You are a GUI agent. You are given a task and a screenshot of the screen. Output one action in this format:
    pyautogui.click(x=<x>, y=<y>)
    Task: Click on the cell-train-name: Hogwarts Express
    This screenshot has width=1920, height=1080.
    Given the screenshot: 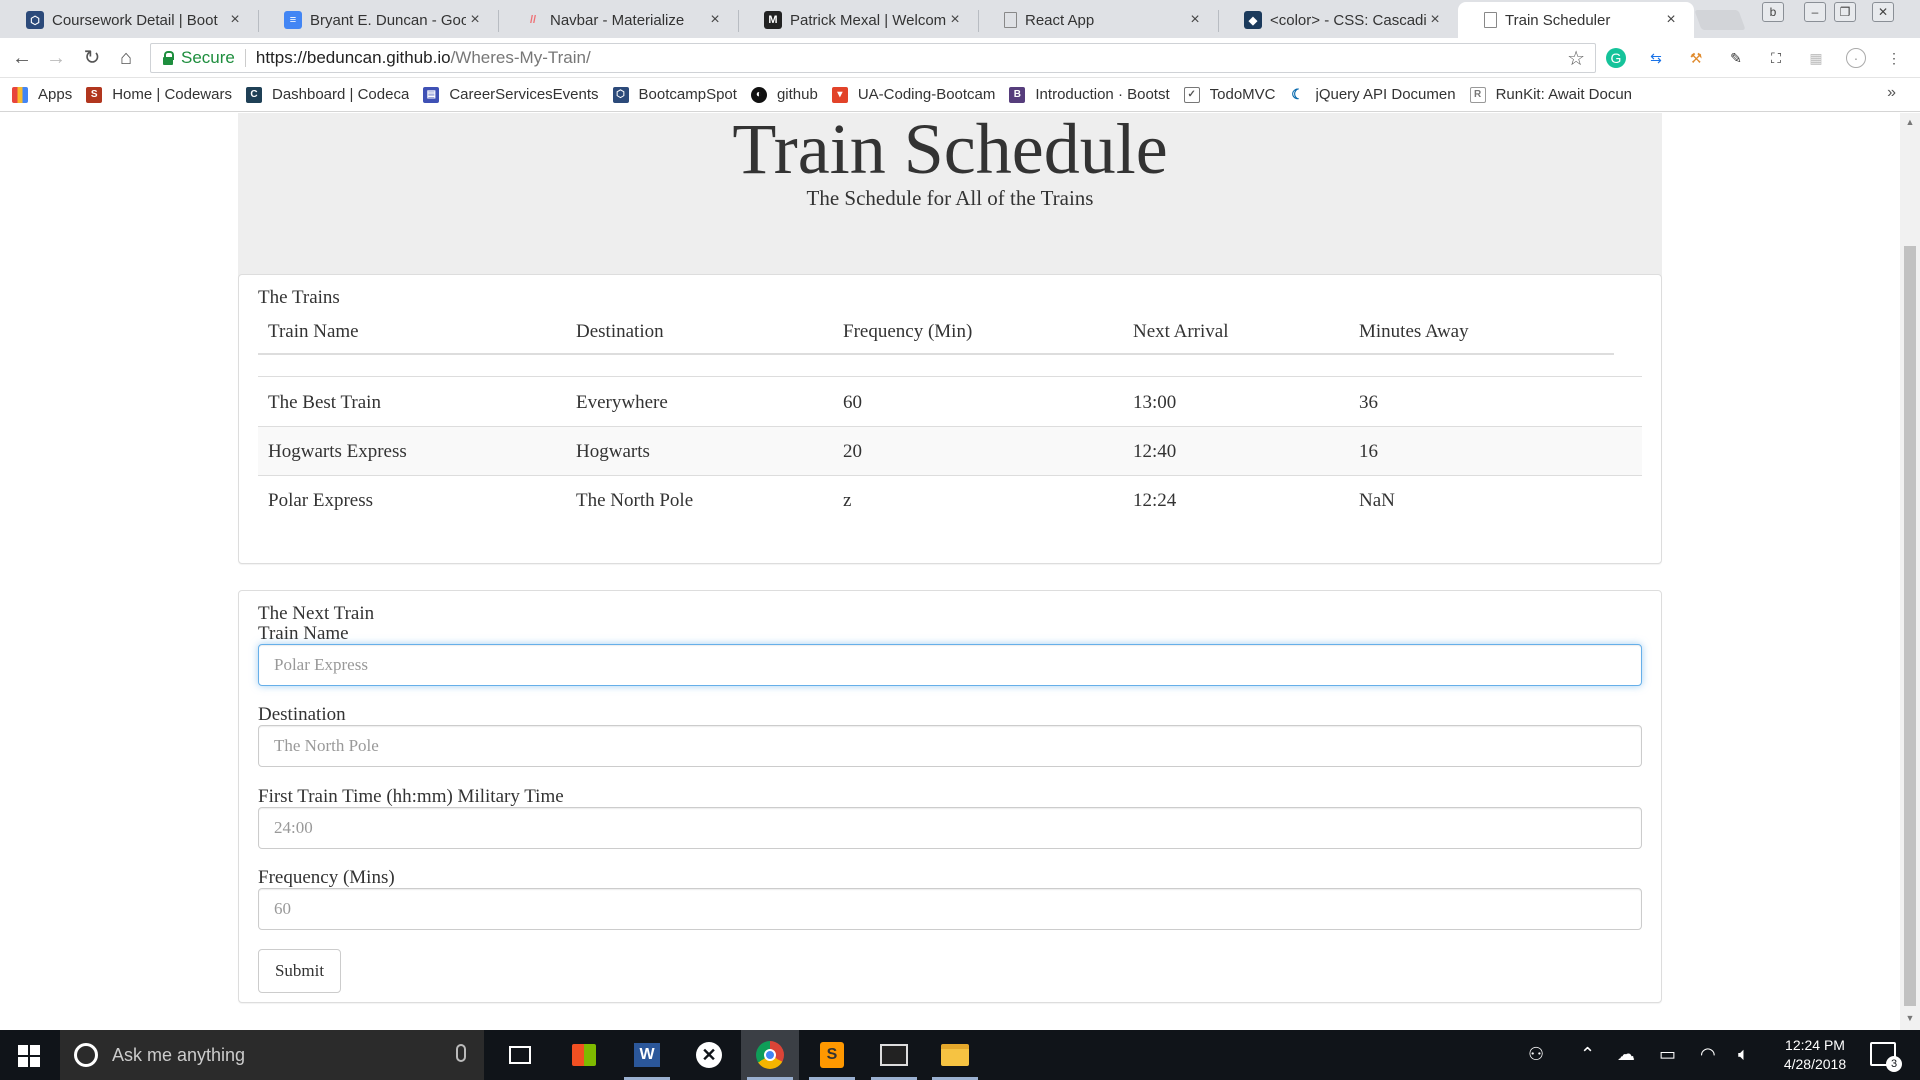 What is the action you would take?
    pyautogui.click(x=337, y=451)
    